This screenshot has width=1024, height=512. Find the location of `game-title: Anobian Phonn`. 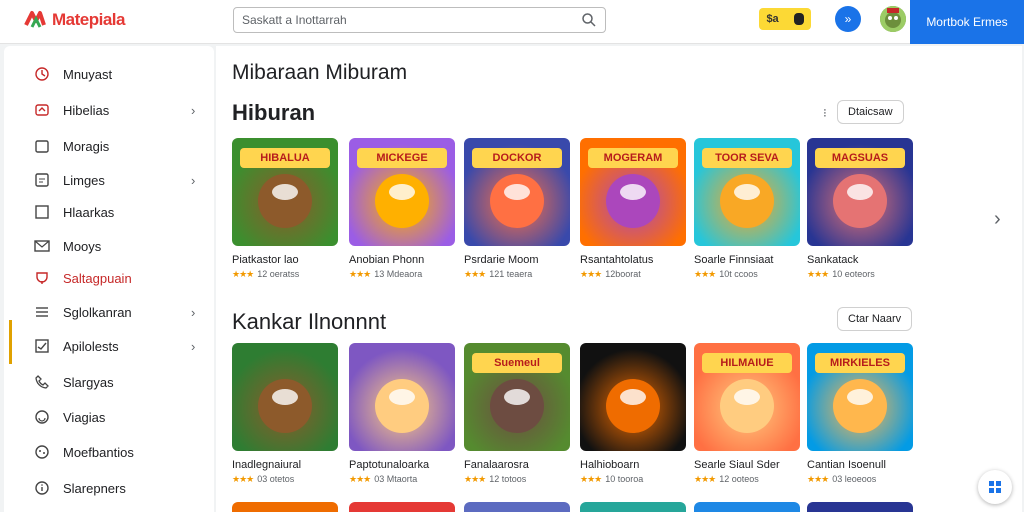

game-title: Anobian Phonn is located at coordinates (402, 260).